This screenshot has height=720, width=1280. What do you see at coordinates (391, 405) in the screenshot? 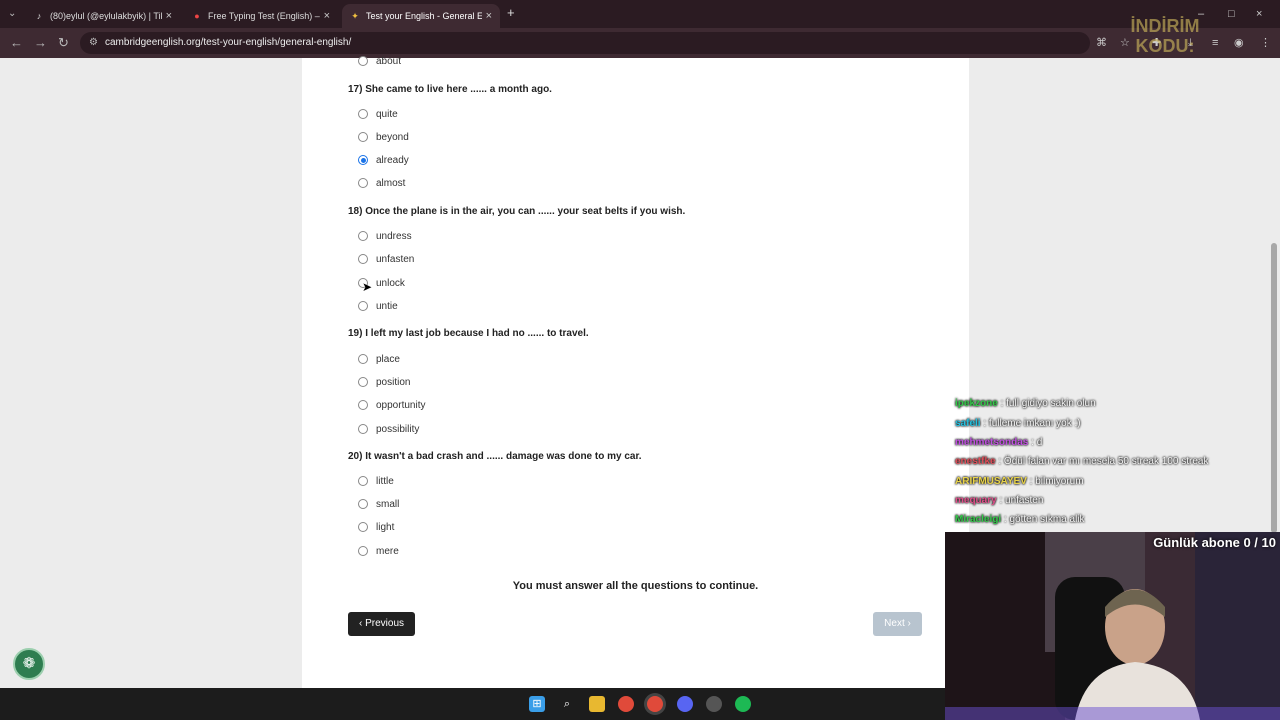
I see `option-opportunity: opportunity` at bounding box center [391, 405].